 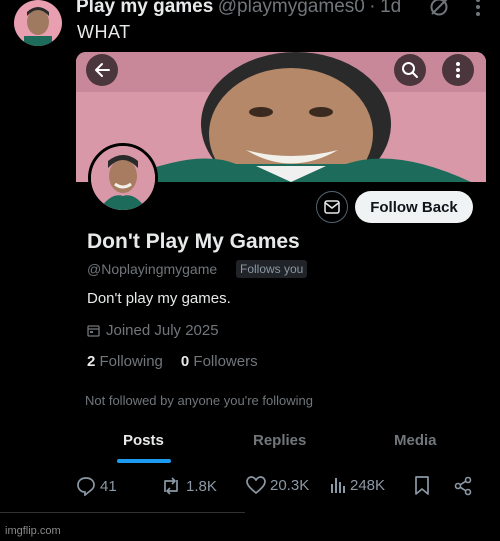 I want to click on share-icon, so click(x=463, y=486).